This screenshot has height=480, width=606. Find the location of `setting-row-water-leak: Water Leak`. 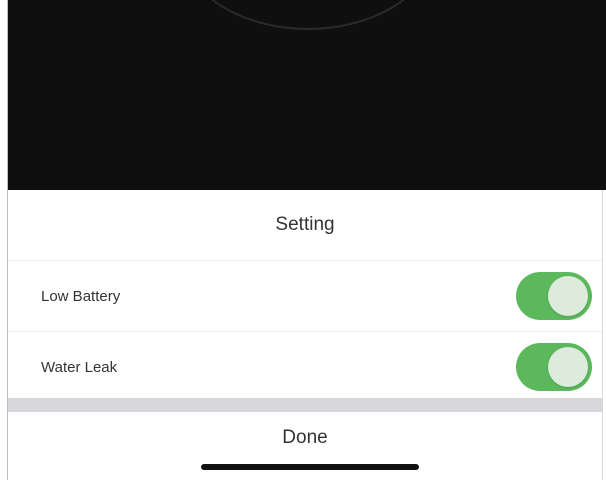

setting-row-water-leak: Water Leak is located at coordinates (305, 367).